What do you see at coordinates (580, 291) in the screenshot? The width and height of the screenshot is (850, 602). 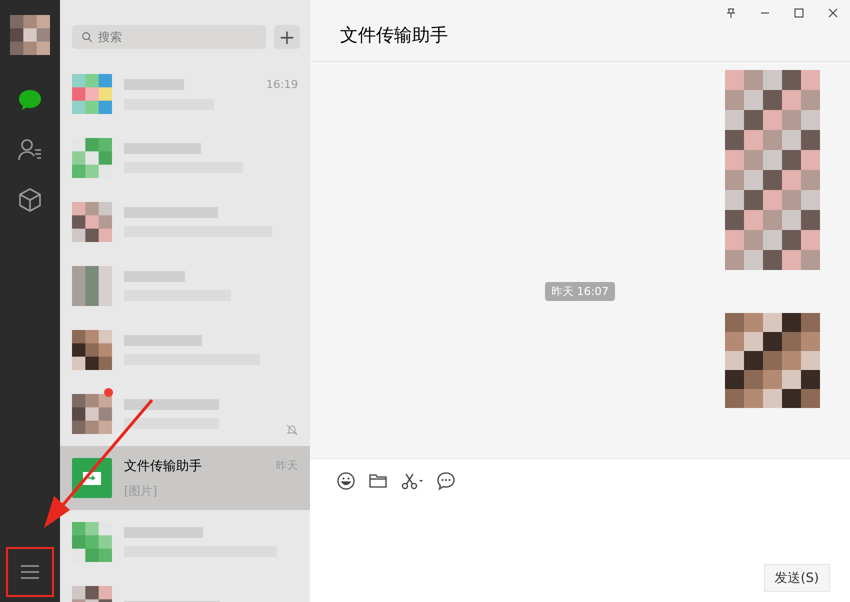 I see `timestamp: 昨天 16:07` at bounding box center [580, 291].